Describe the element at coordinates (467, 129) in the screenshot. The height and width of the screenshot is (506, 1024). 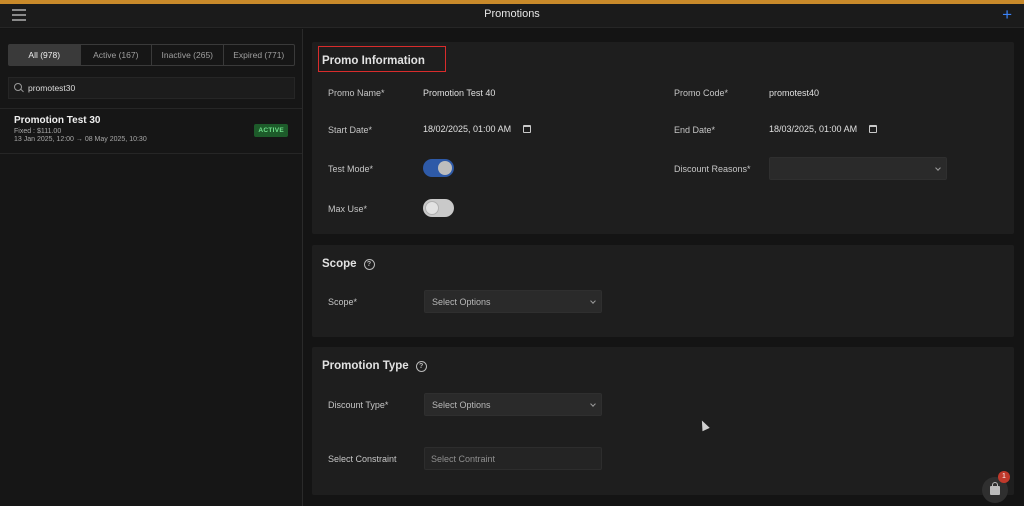
I see `start-date-value: 18/02/2025, 01:00 AM` at that location.